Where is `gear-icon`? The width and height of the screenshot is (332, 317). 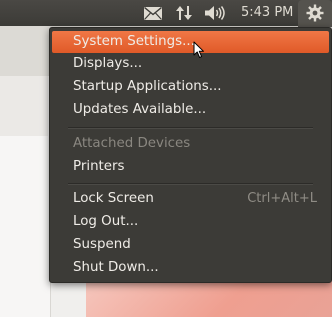
gear-icon is located at coordinates (315, 13).